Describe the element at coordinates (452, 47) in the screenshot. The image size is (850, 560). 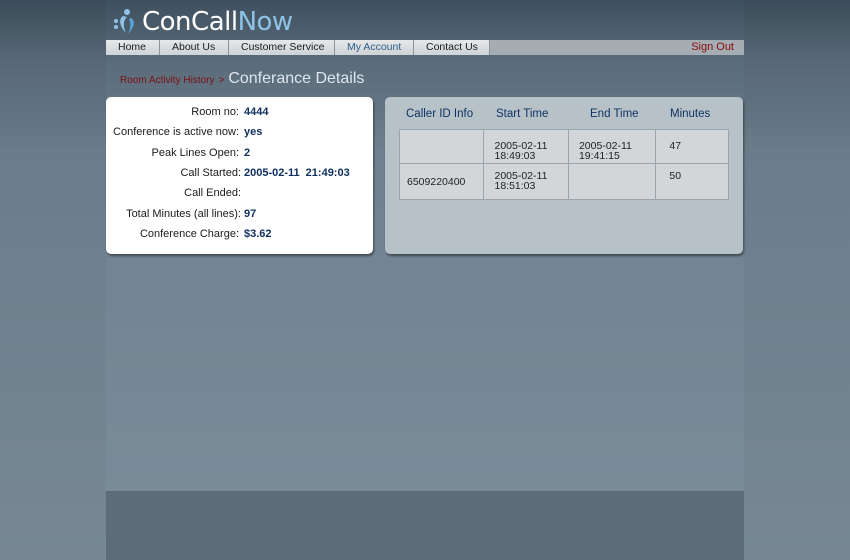
I see `nav-contact-us: Contact Us` at that location.